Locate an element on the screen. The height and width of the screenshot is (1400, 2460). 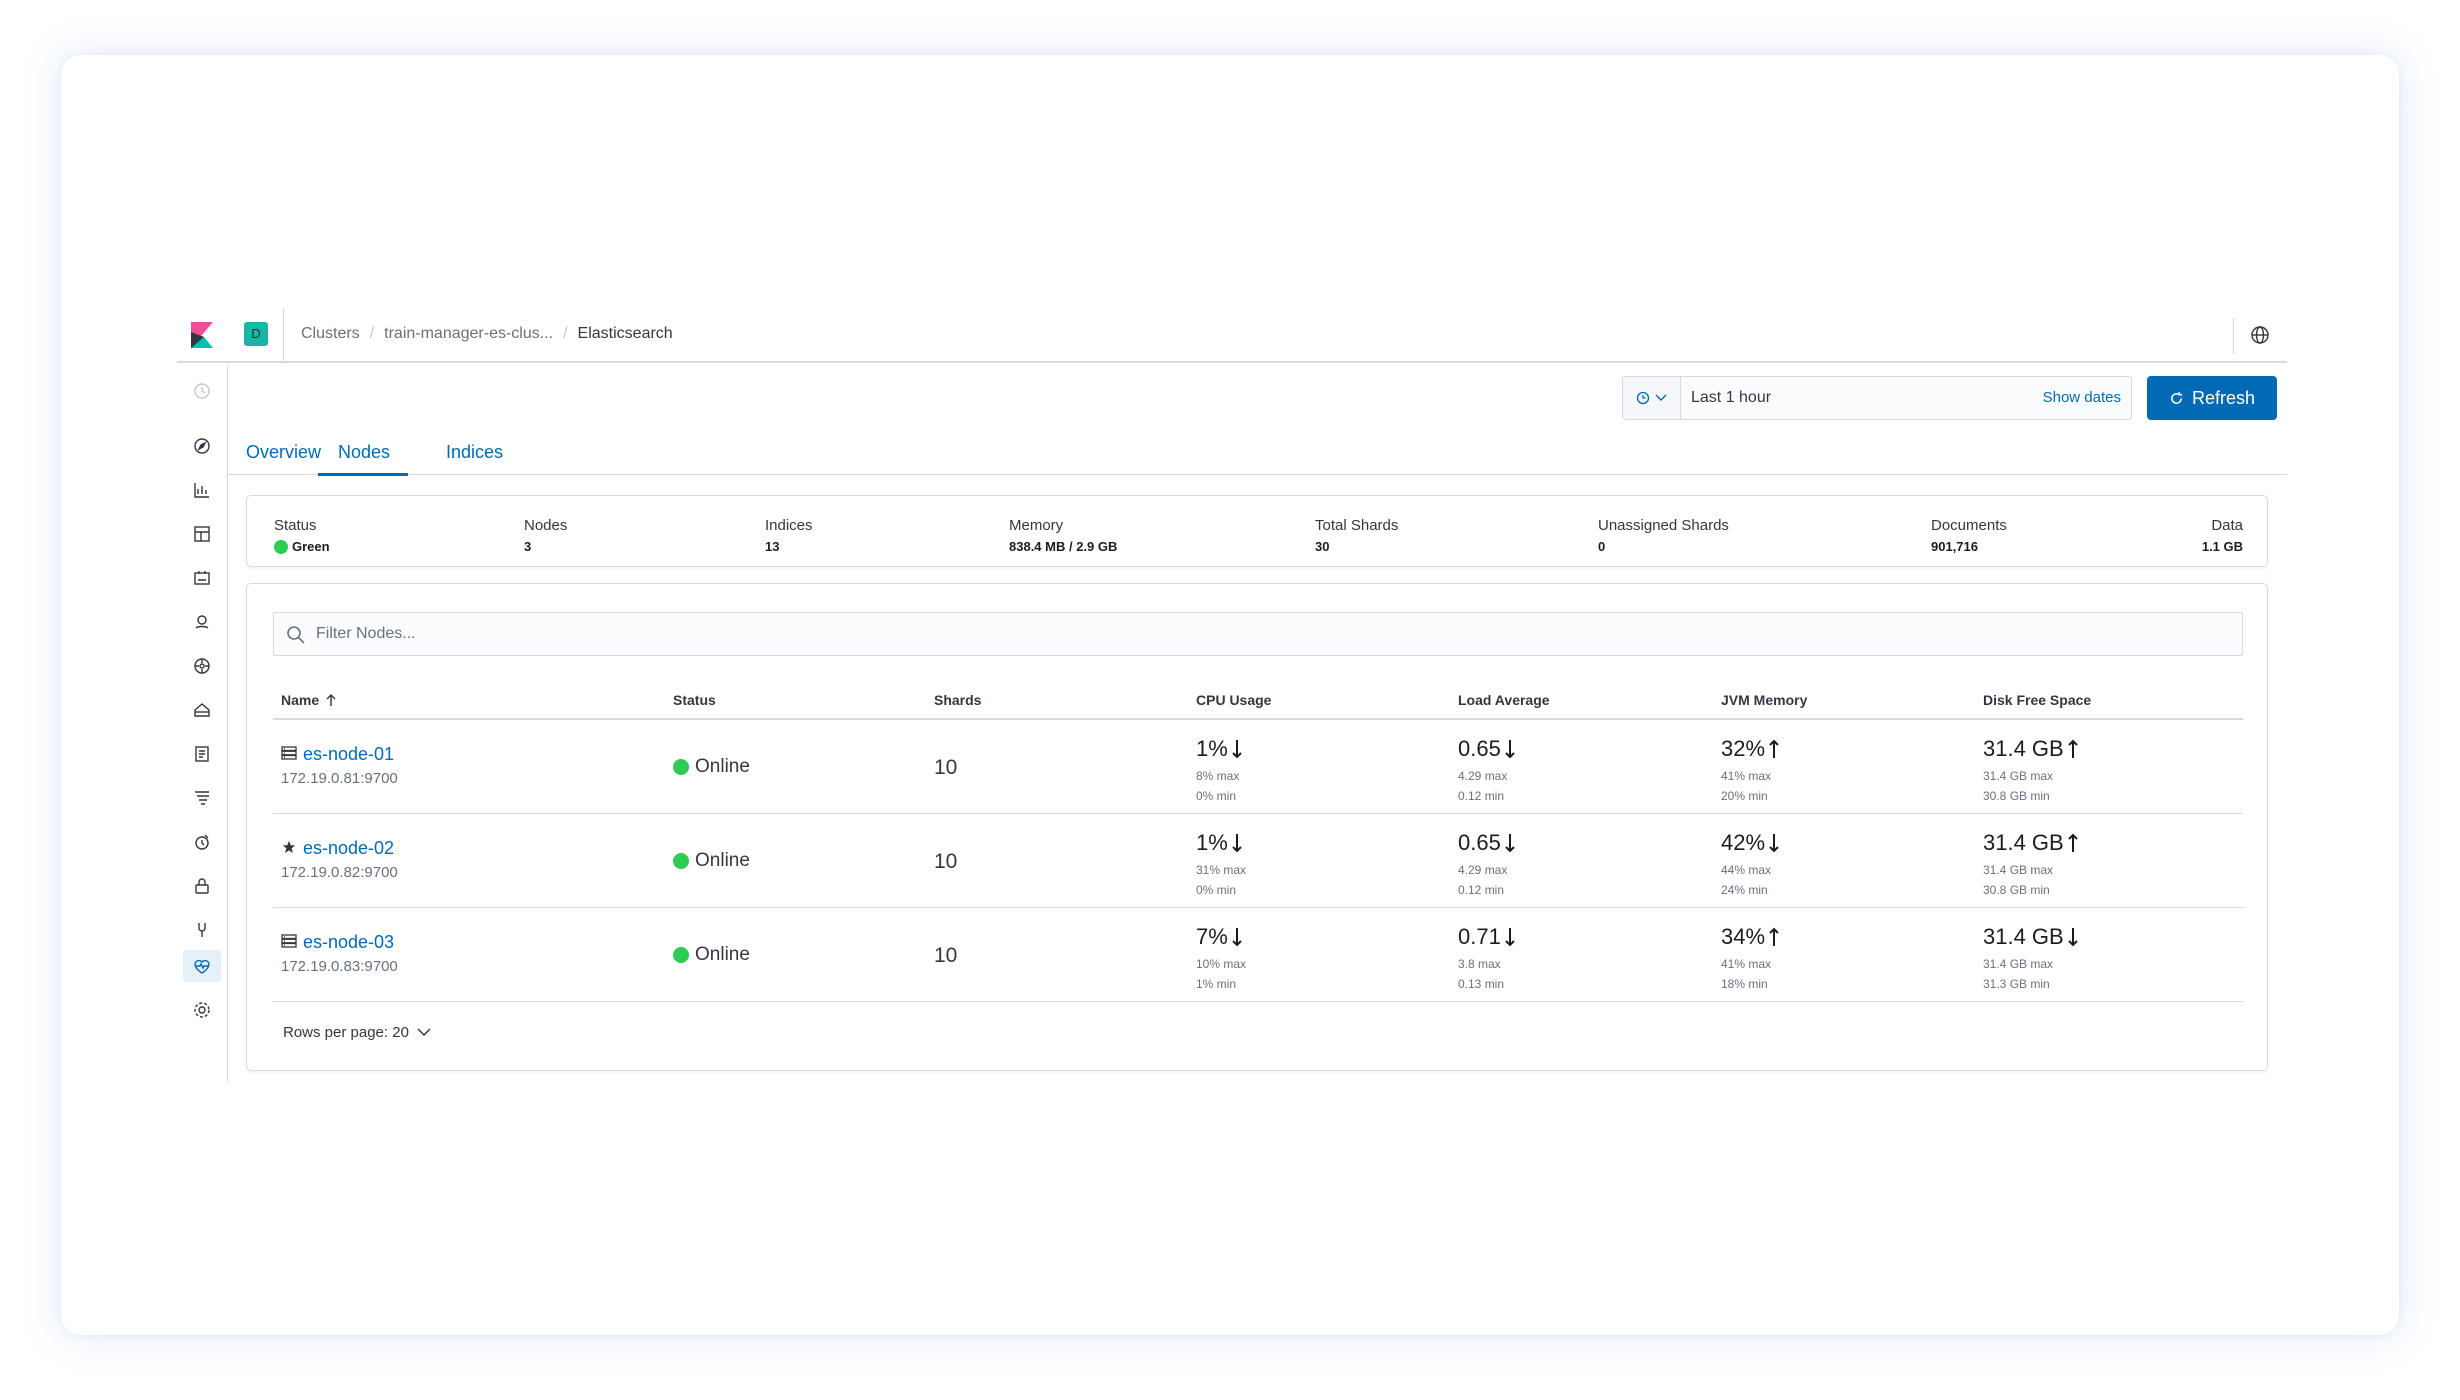
summary-value: 13 is located at coordinates (772, 546).